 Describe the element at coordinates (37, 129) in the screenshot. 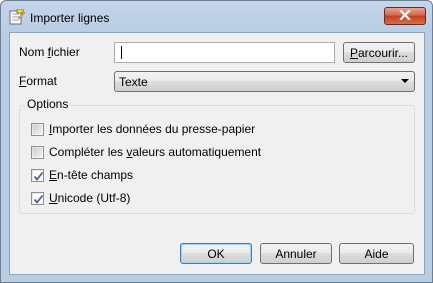

I see `checkbox-import-clipboard` at that location.